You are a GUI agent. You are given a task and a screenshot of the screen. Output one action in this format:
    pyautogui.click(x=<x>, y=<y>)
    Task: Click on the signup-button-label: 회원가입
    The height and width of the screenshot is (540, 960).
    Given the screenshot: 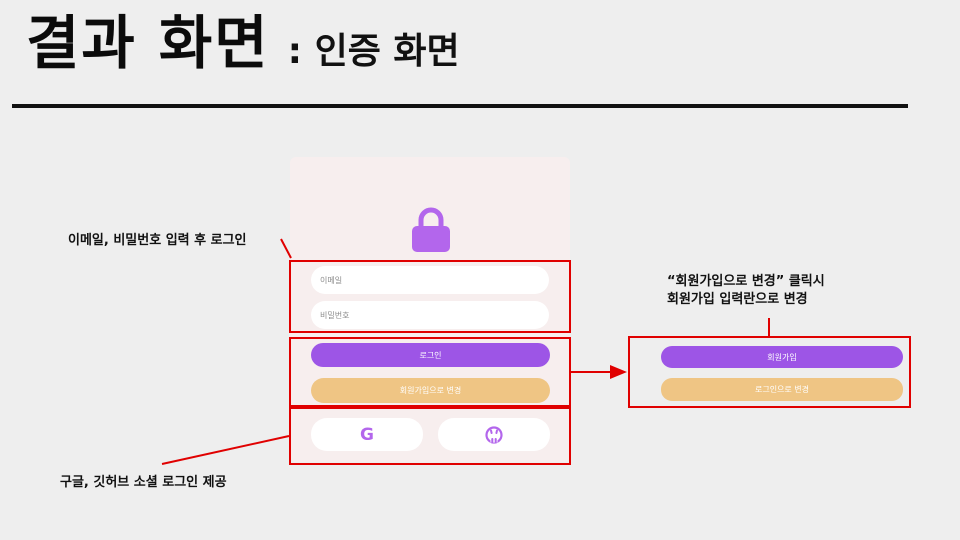 What is the action you would take?
    pyautogui.click(x=782, y=357)
    